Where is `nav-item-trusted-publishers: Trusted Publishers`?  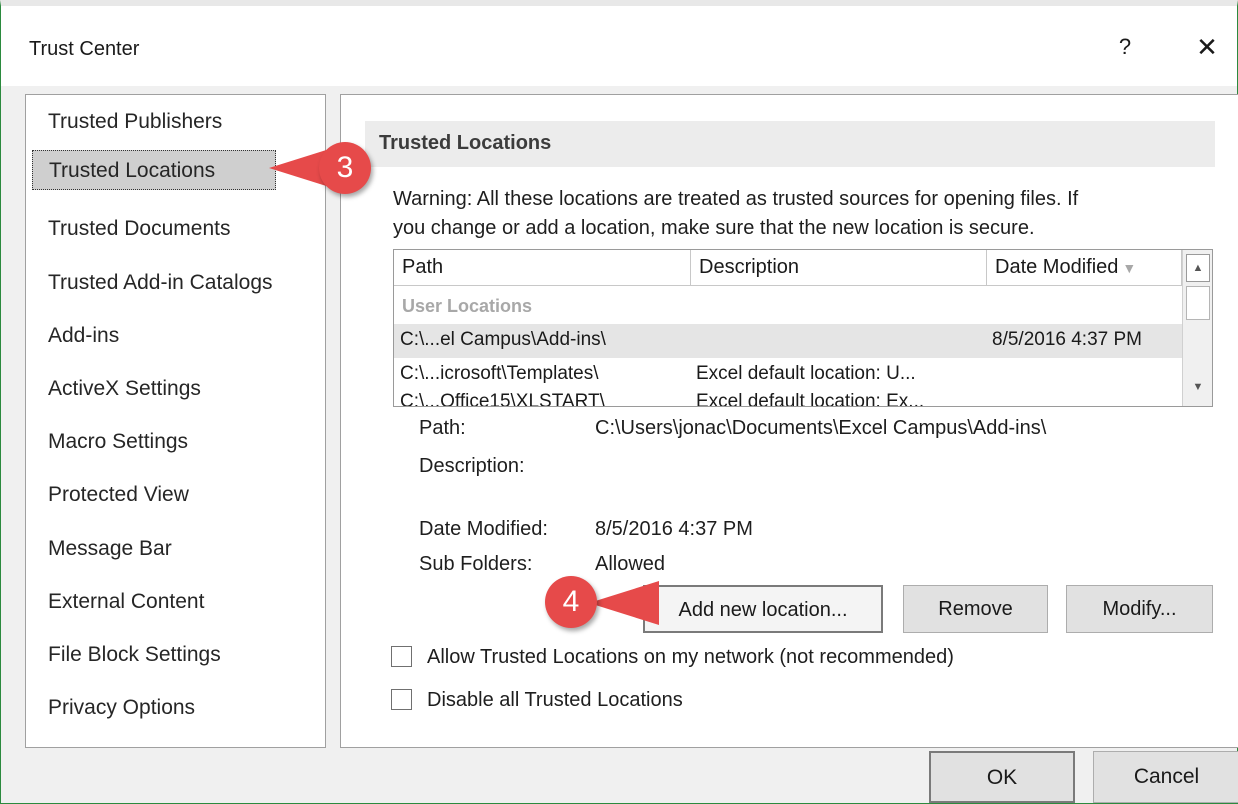 nav-item-trusted-publishers: Trusted Publishers is located at coordinates (135, 122).